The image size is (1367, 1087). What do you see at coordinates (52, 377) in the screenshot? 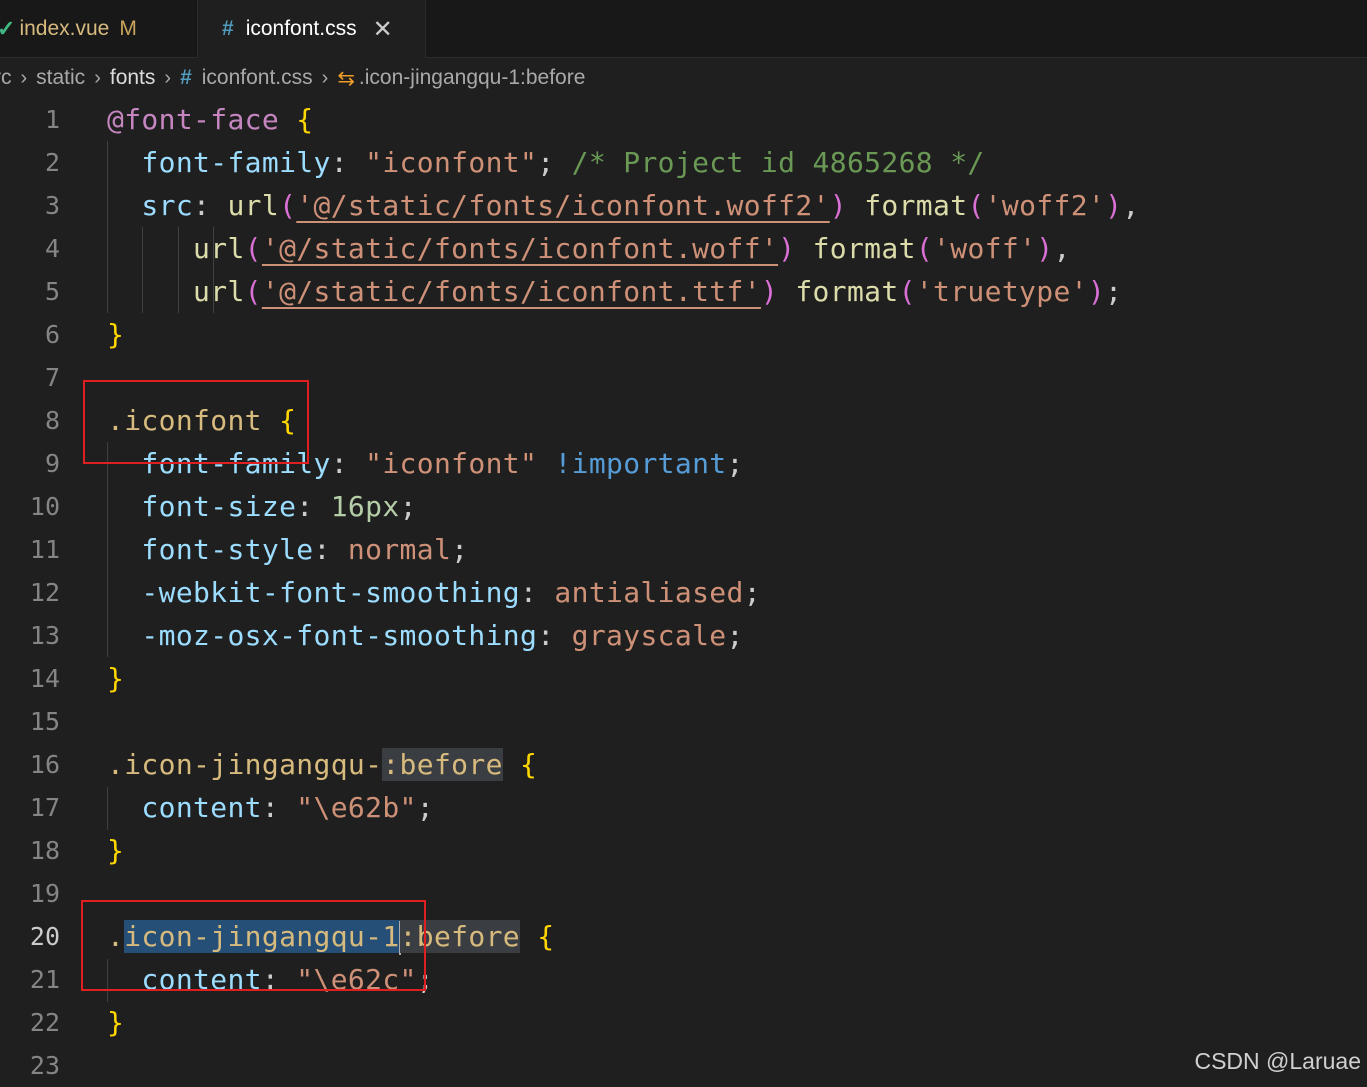
I see `line-number: 7` at bounding box center [52, 377].